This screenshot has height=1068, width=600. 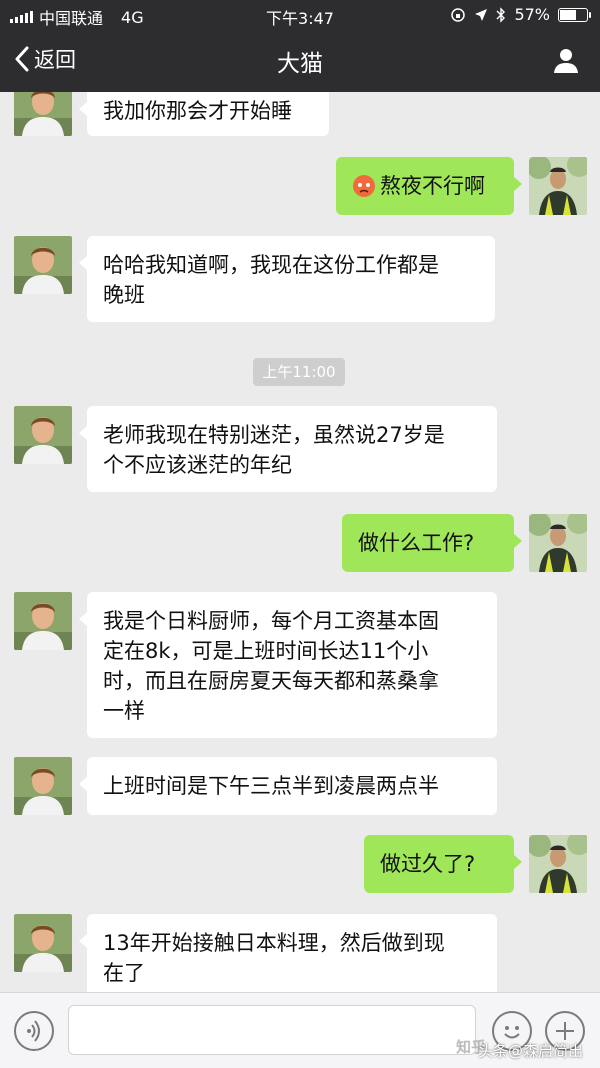 I want to click on navigation-bar: 返回 大猫, so click(x=300, y=61).